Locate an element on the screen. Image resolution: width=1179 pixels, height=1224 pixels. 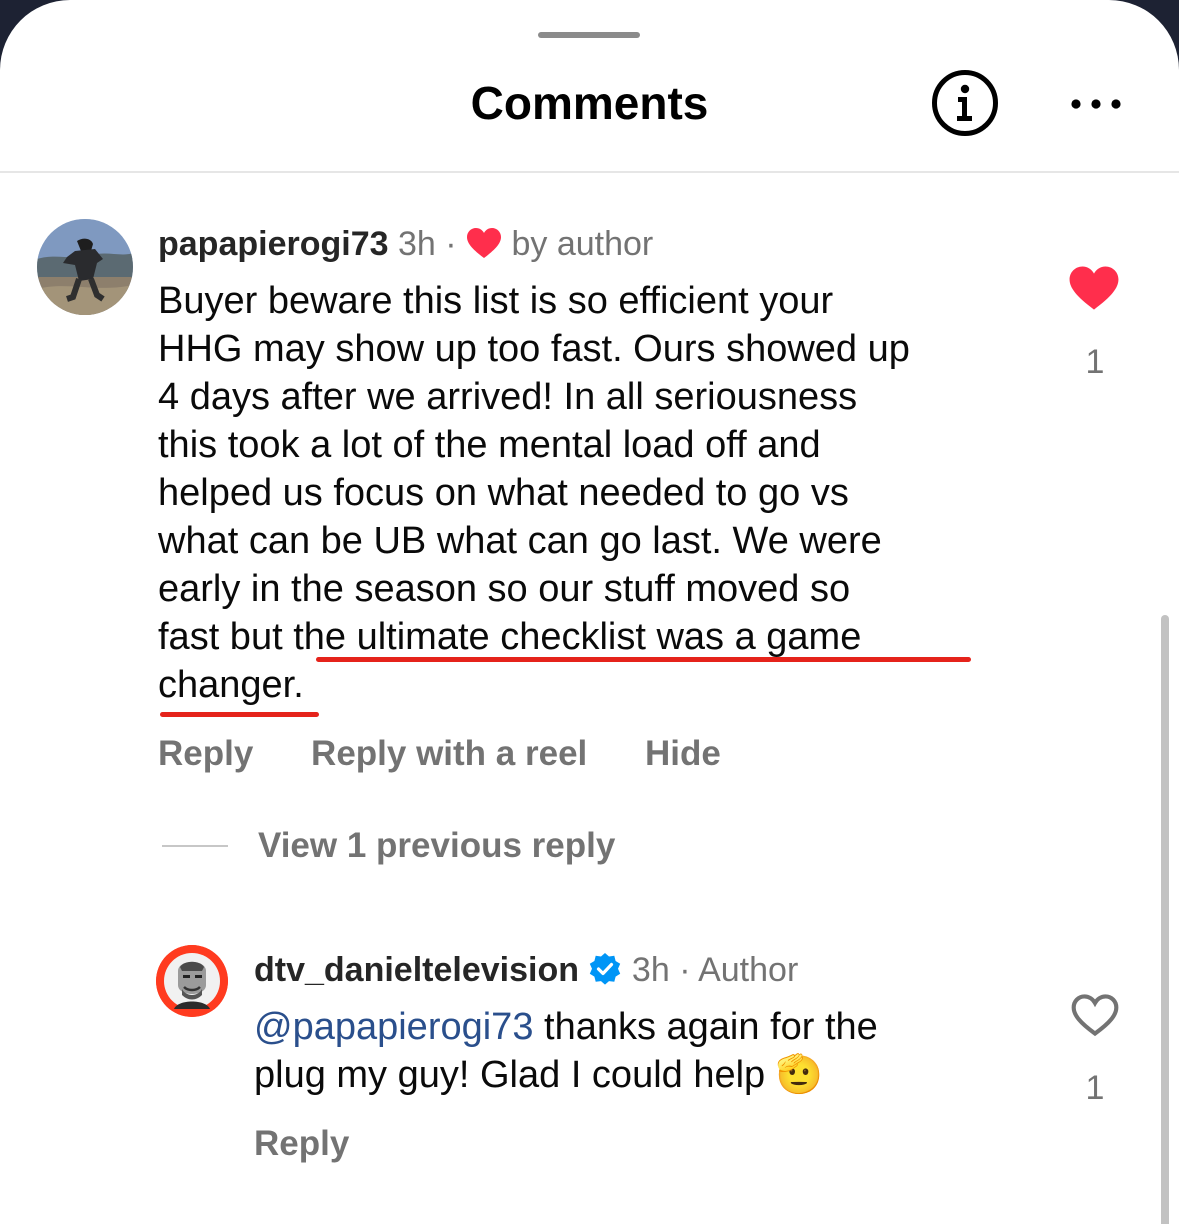
author-label: Author is located at coordinates (748, 970).